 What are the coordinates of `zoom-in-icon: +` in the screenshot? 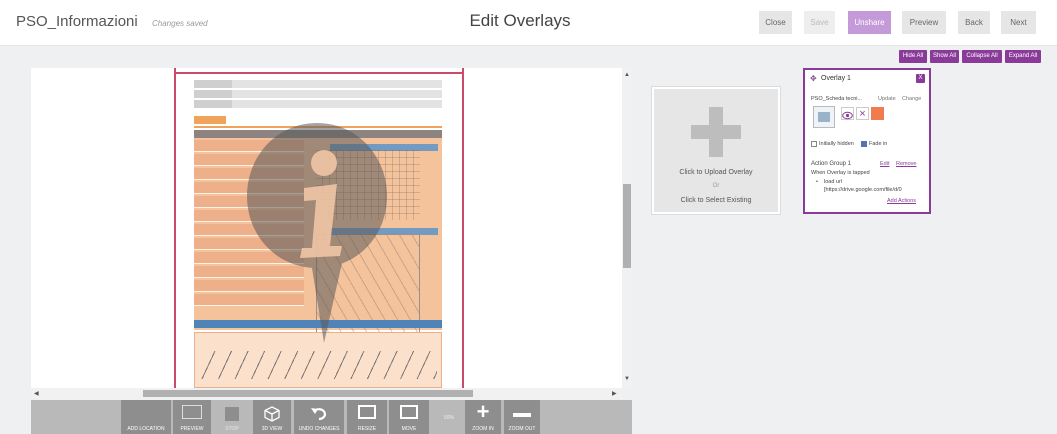 It's located at (483, 411).